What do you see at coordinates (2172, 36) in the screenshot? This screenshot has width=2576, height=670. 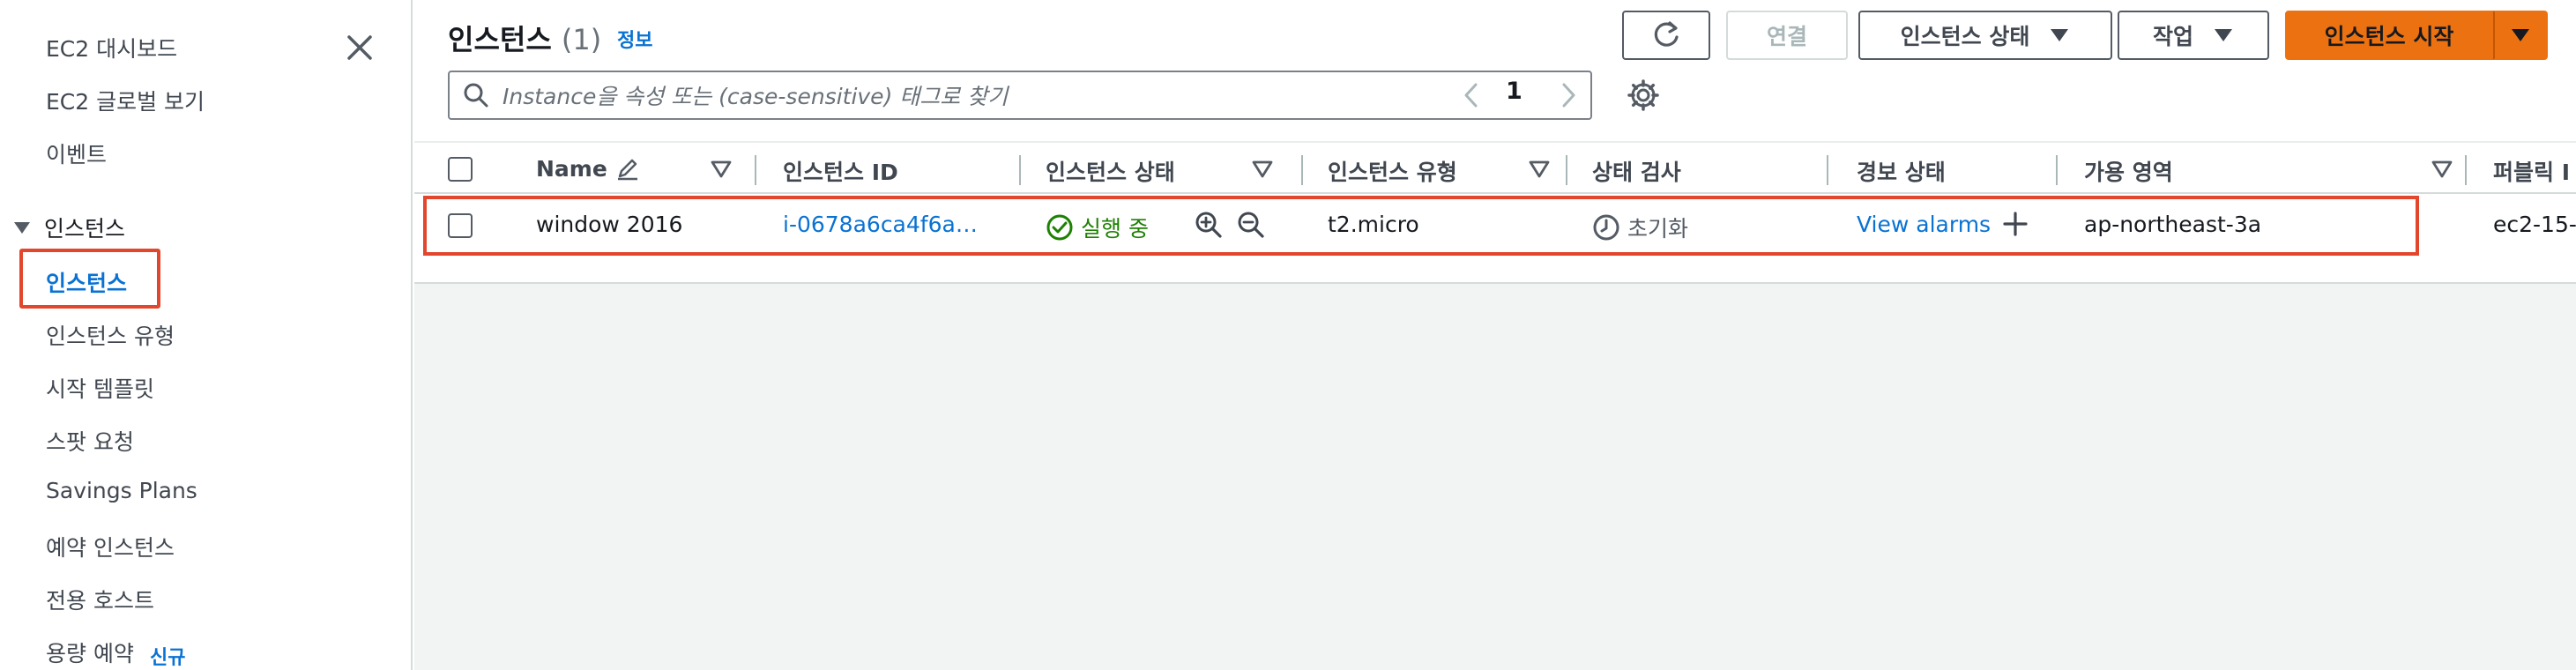 I see `actions-label: 작업` at bounding box center [2172, 36].